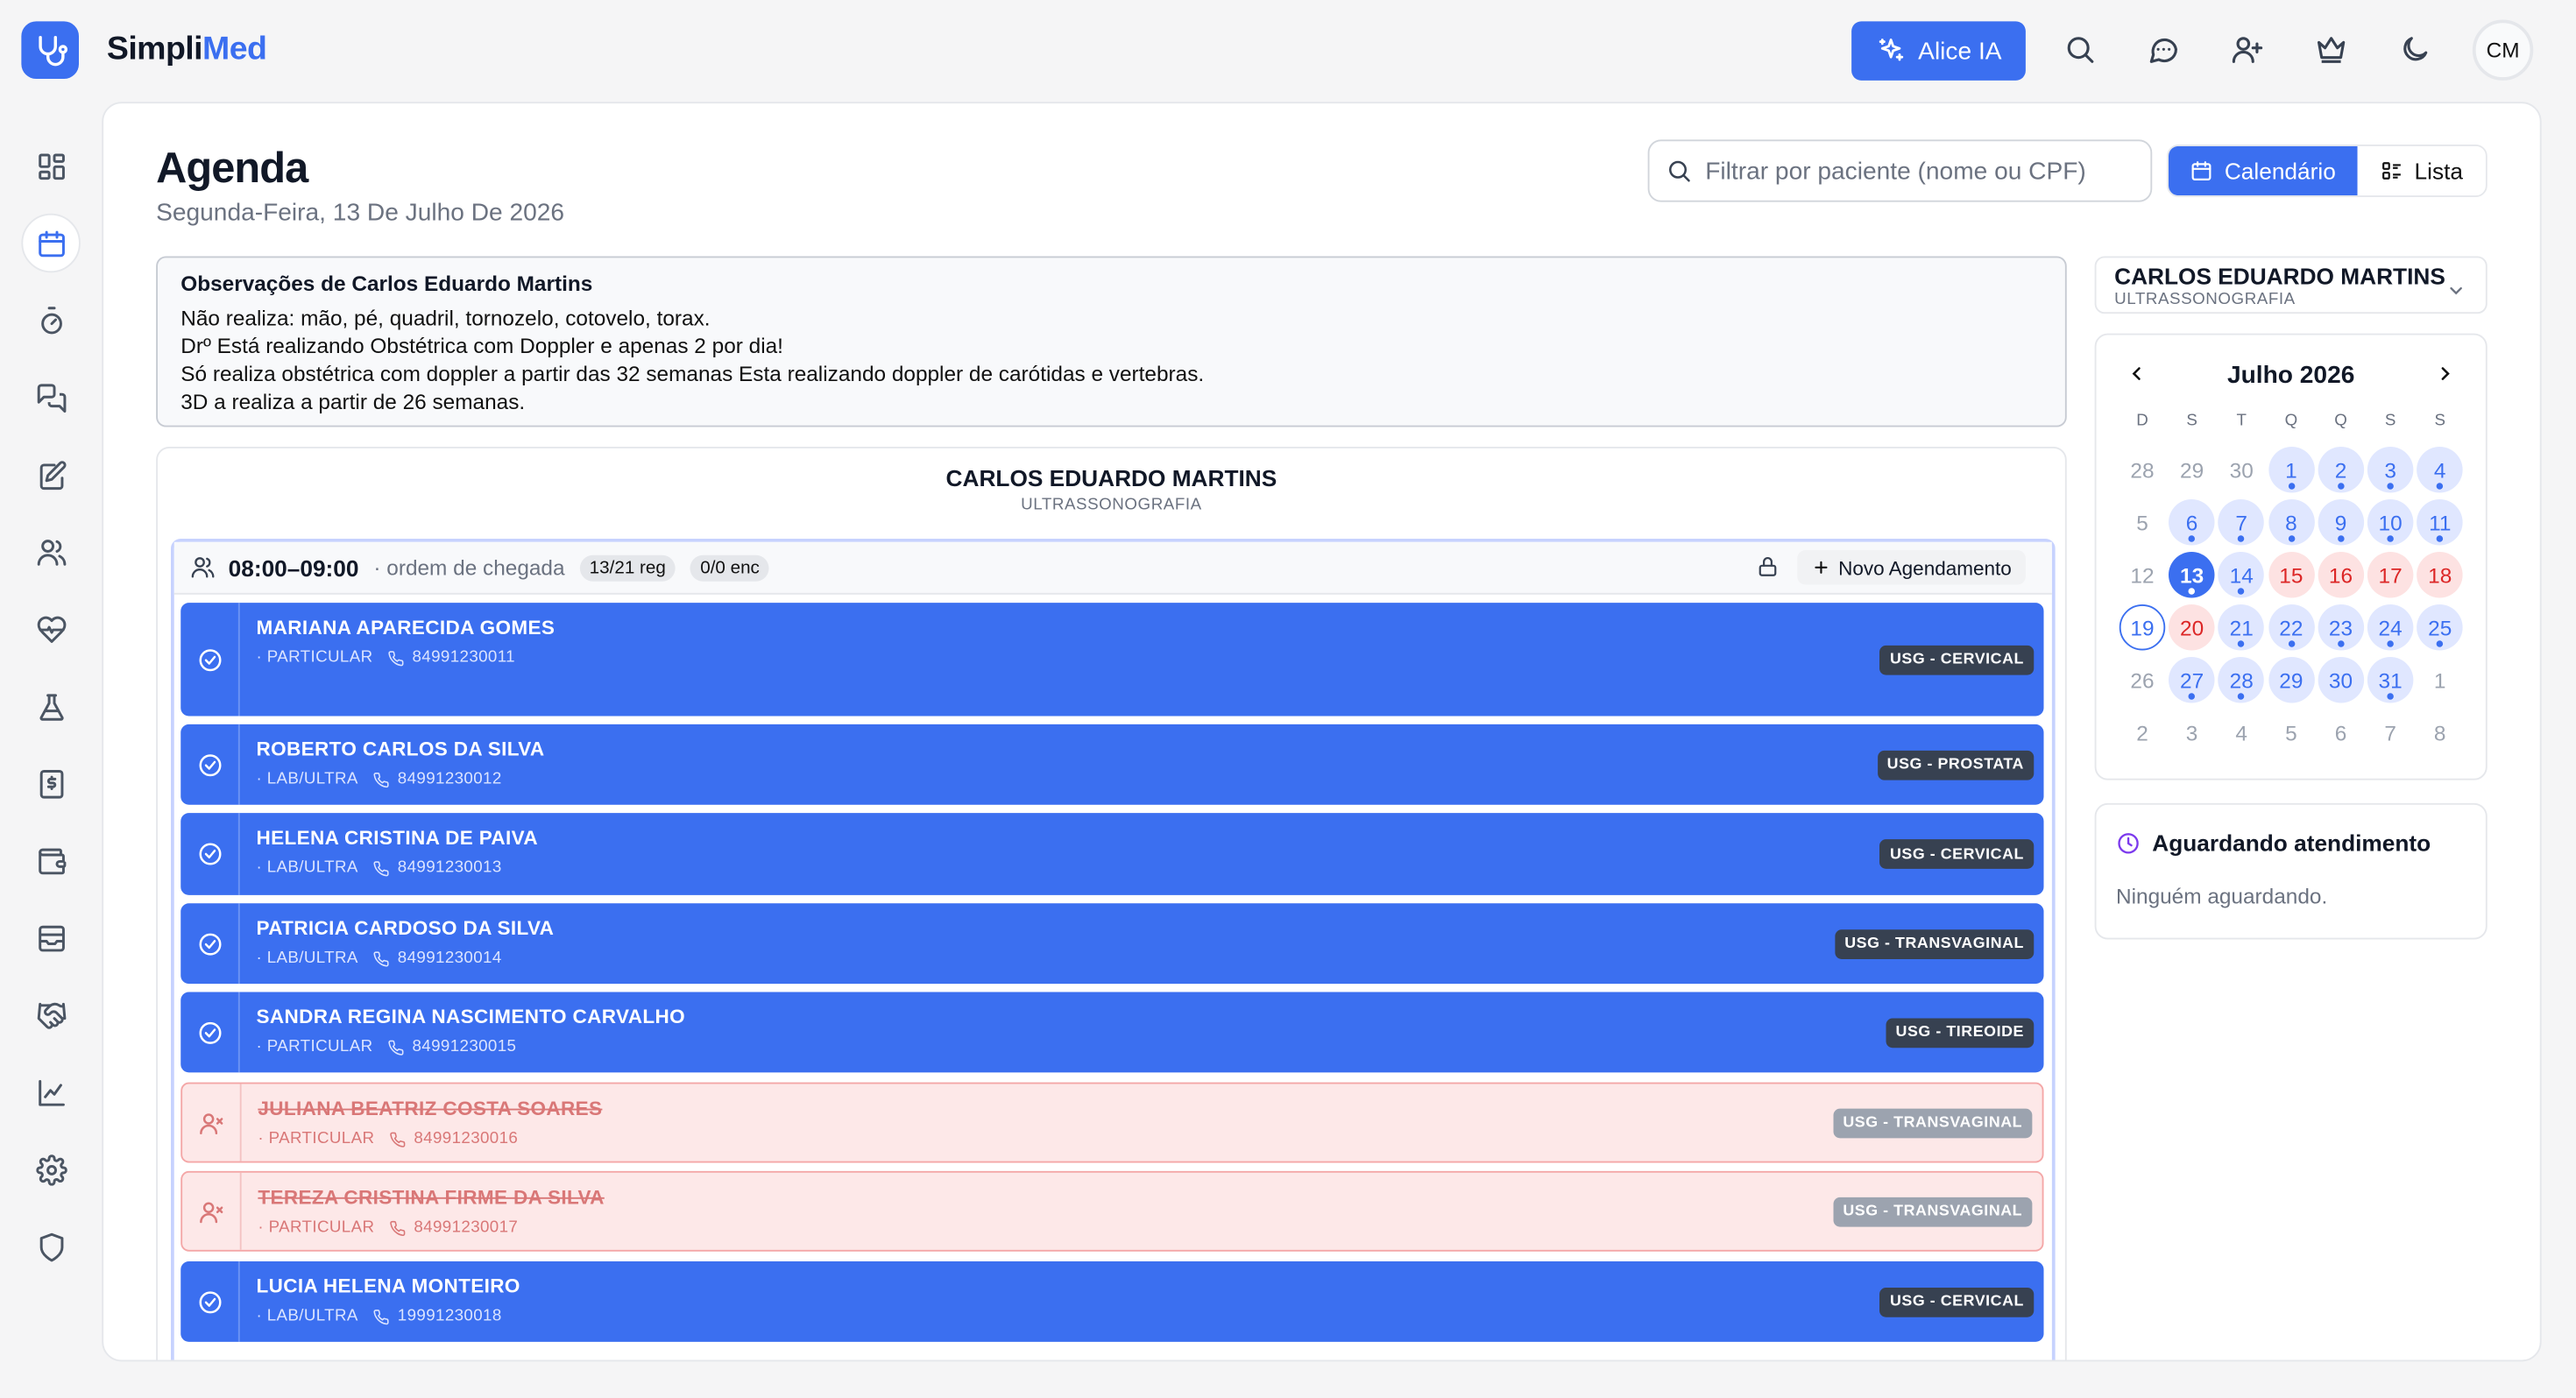 This screenshot has height=1398, width=2576. Describe the element at coordinates (2247, 49) in the screenshot. I see `add-user-icon` at that location.